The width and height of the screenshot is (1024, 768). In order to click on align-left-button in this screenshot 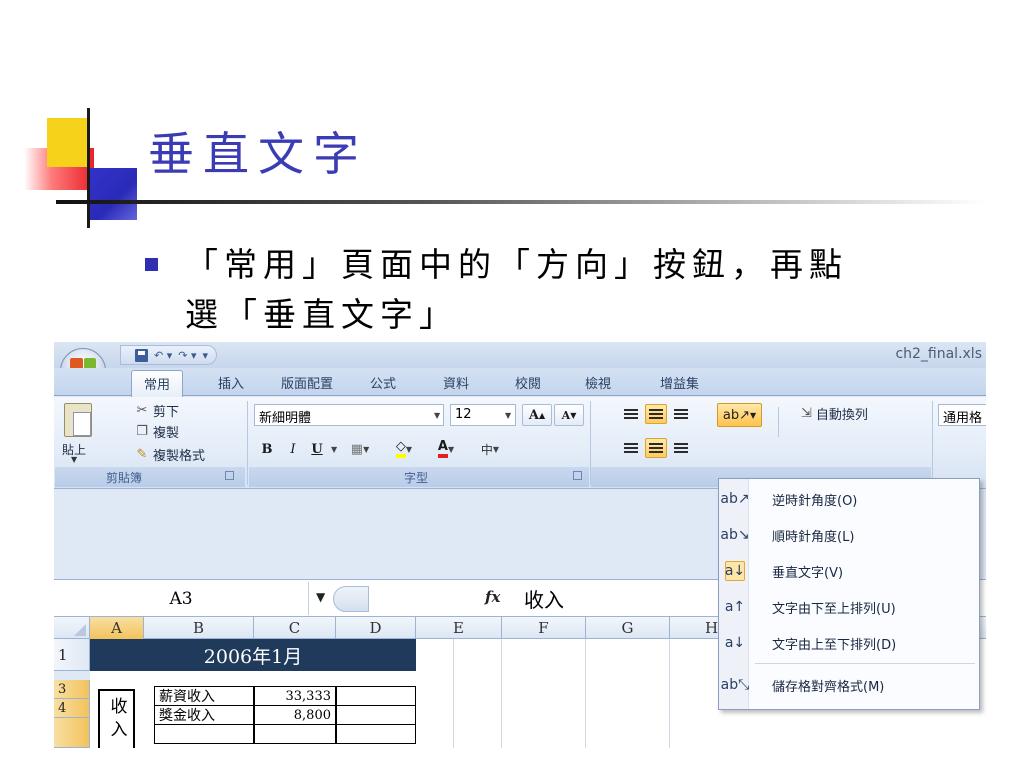, I will do `click(631, 448)`.